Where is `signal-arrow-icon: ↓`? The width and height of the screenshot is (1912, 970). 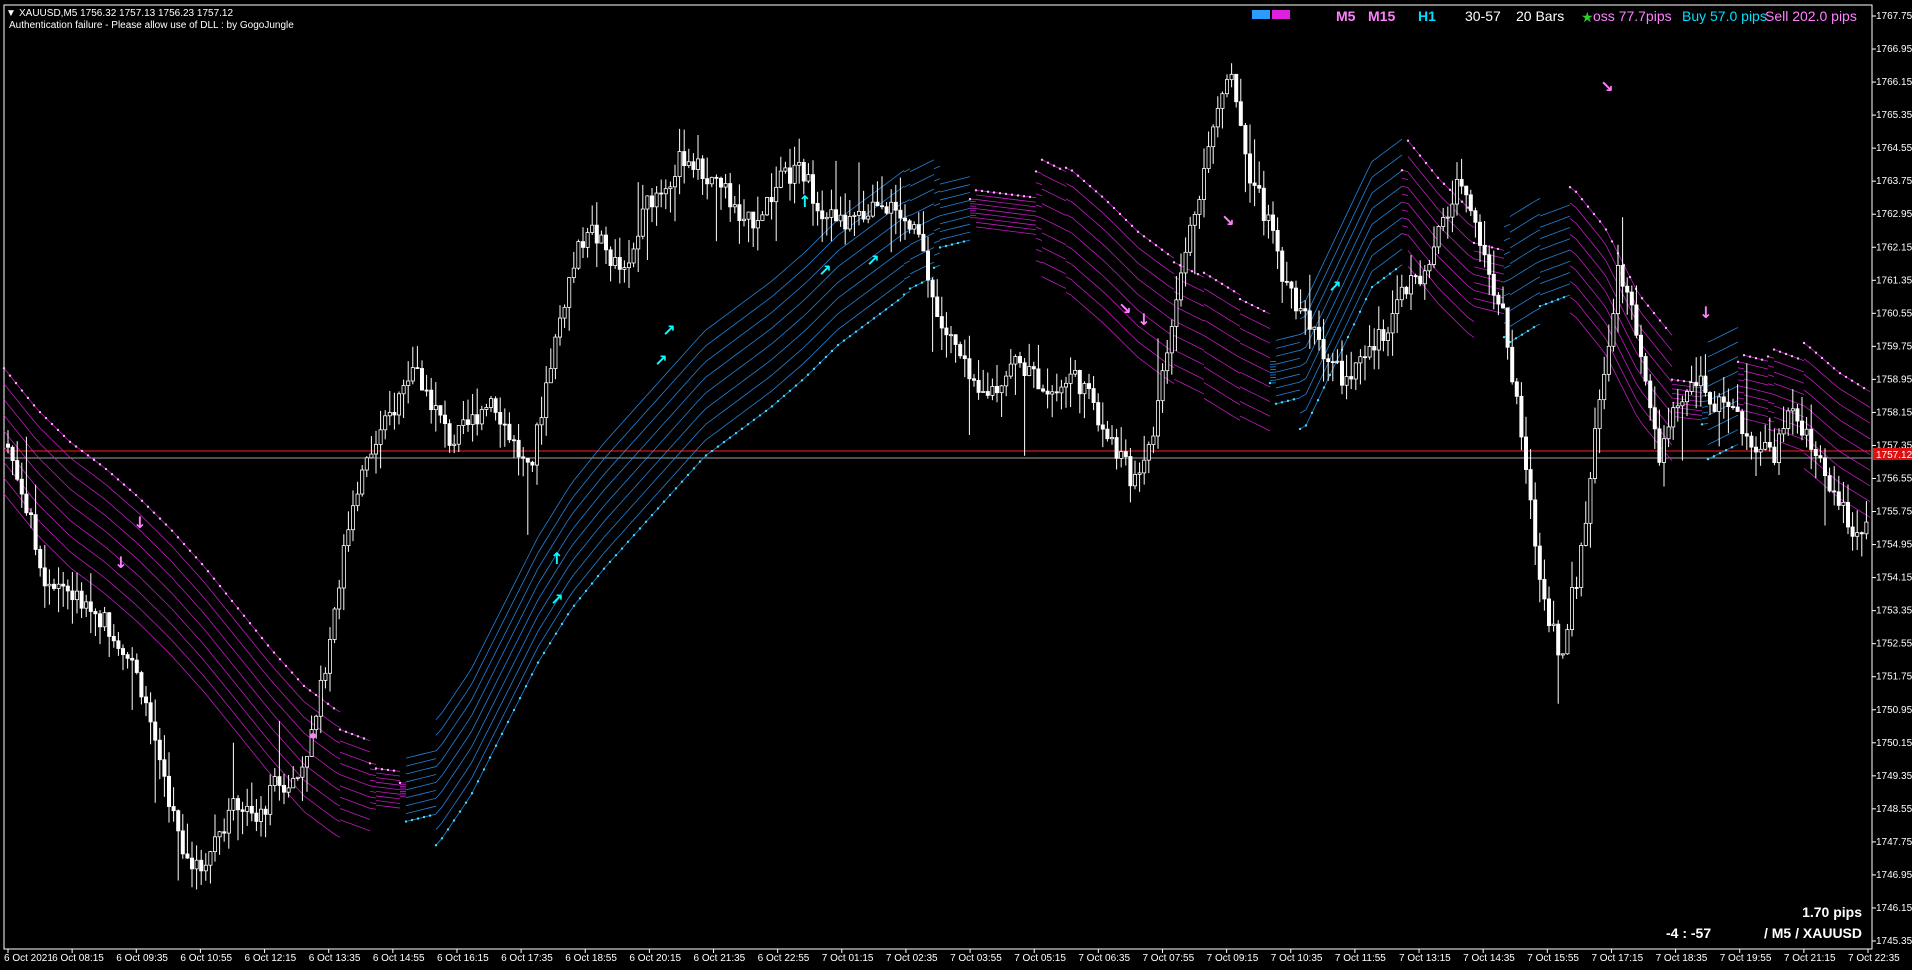
signal-arrow-icon: ↓ is located at coordinates (1143, 319).